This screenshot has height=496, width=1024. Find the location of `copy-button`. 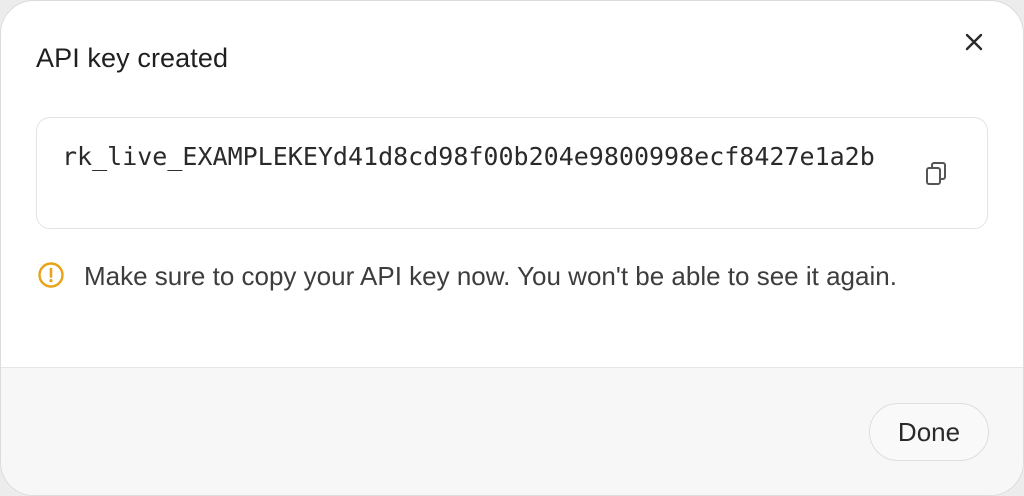

copy-button is located at coordinates (937, 174).